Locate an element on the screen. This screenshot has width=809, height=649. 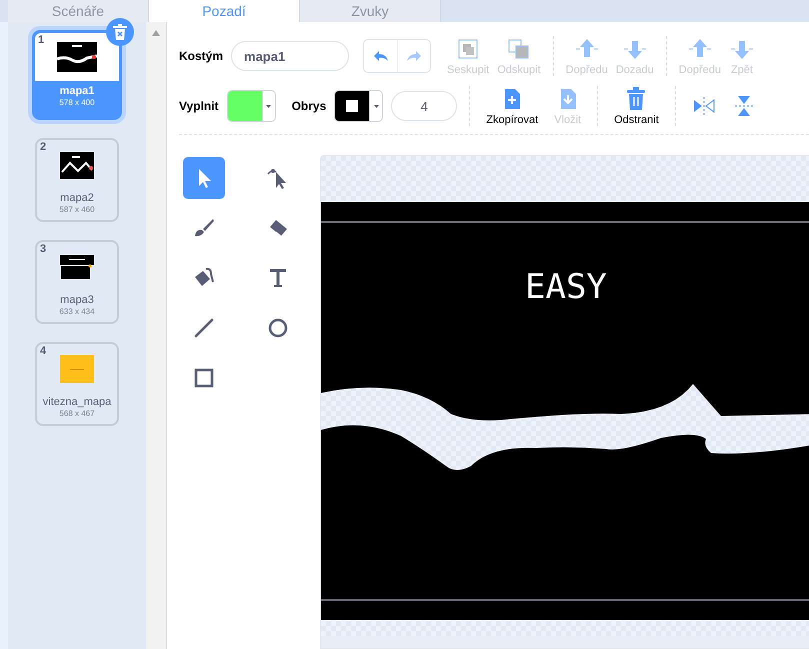
toolbar-button: Zkopírovat is located at coordinates (512, 106).